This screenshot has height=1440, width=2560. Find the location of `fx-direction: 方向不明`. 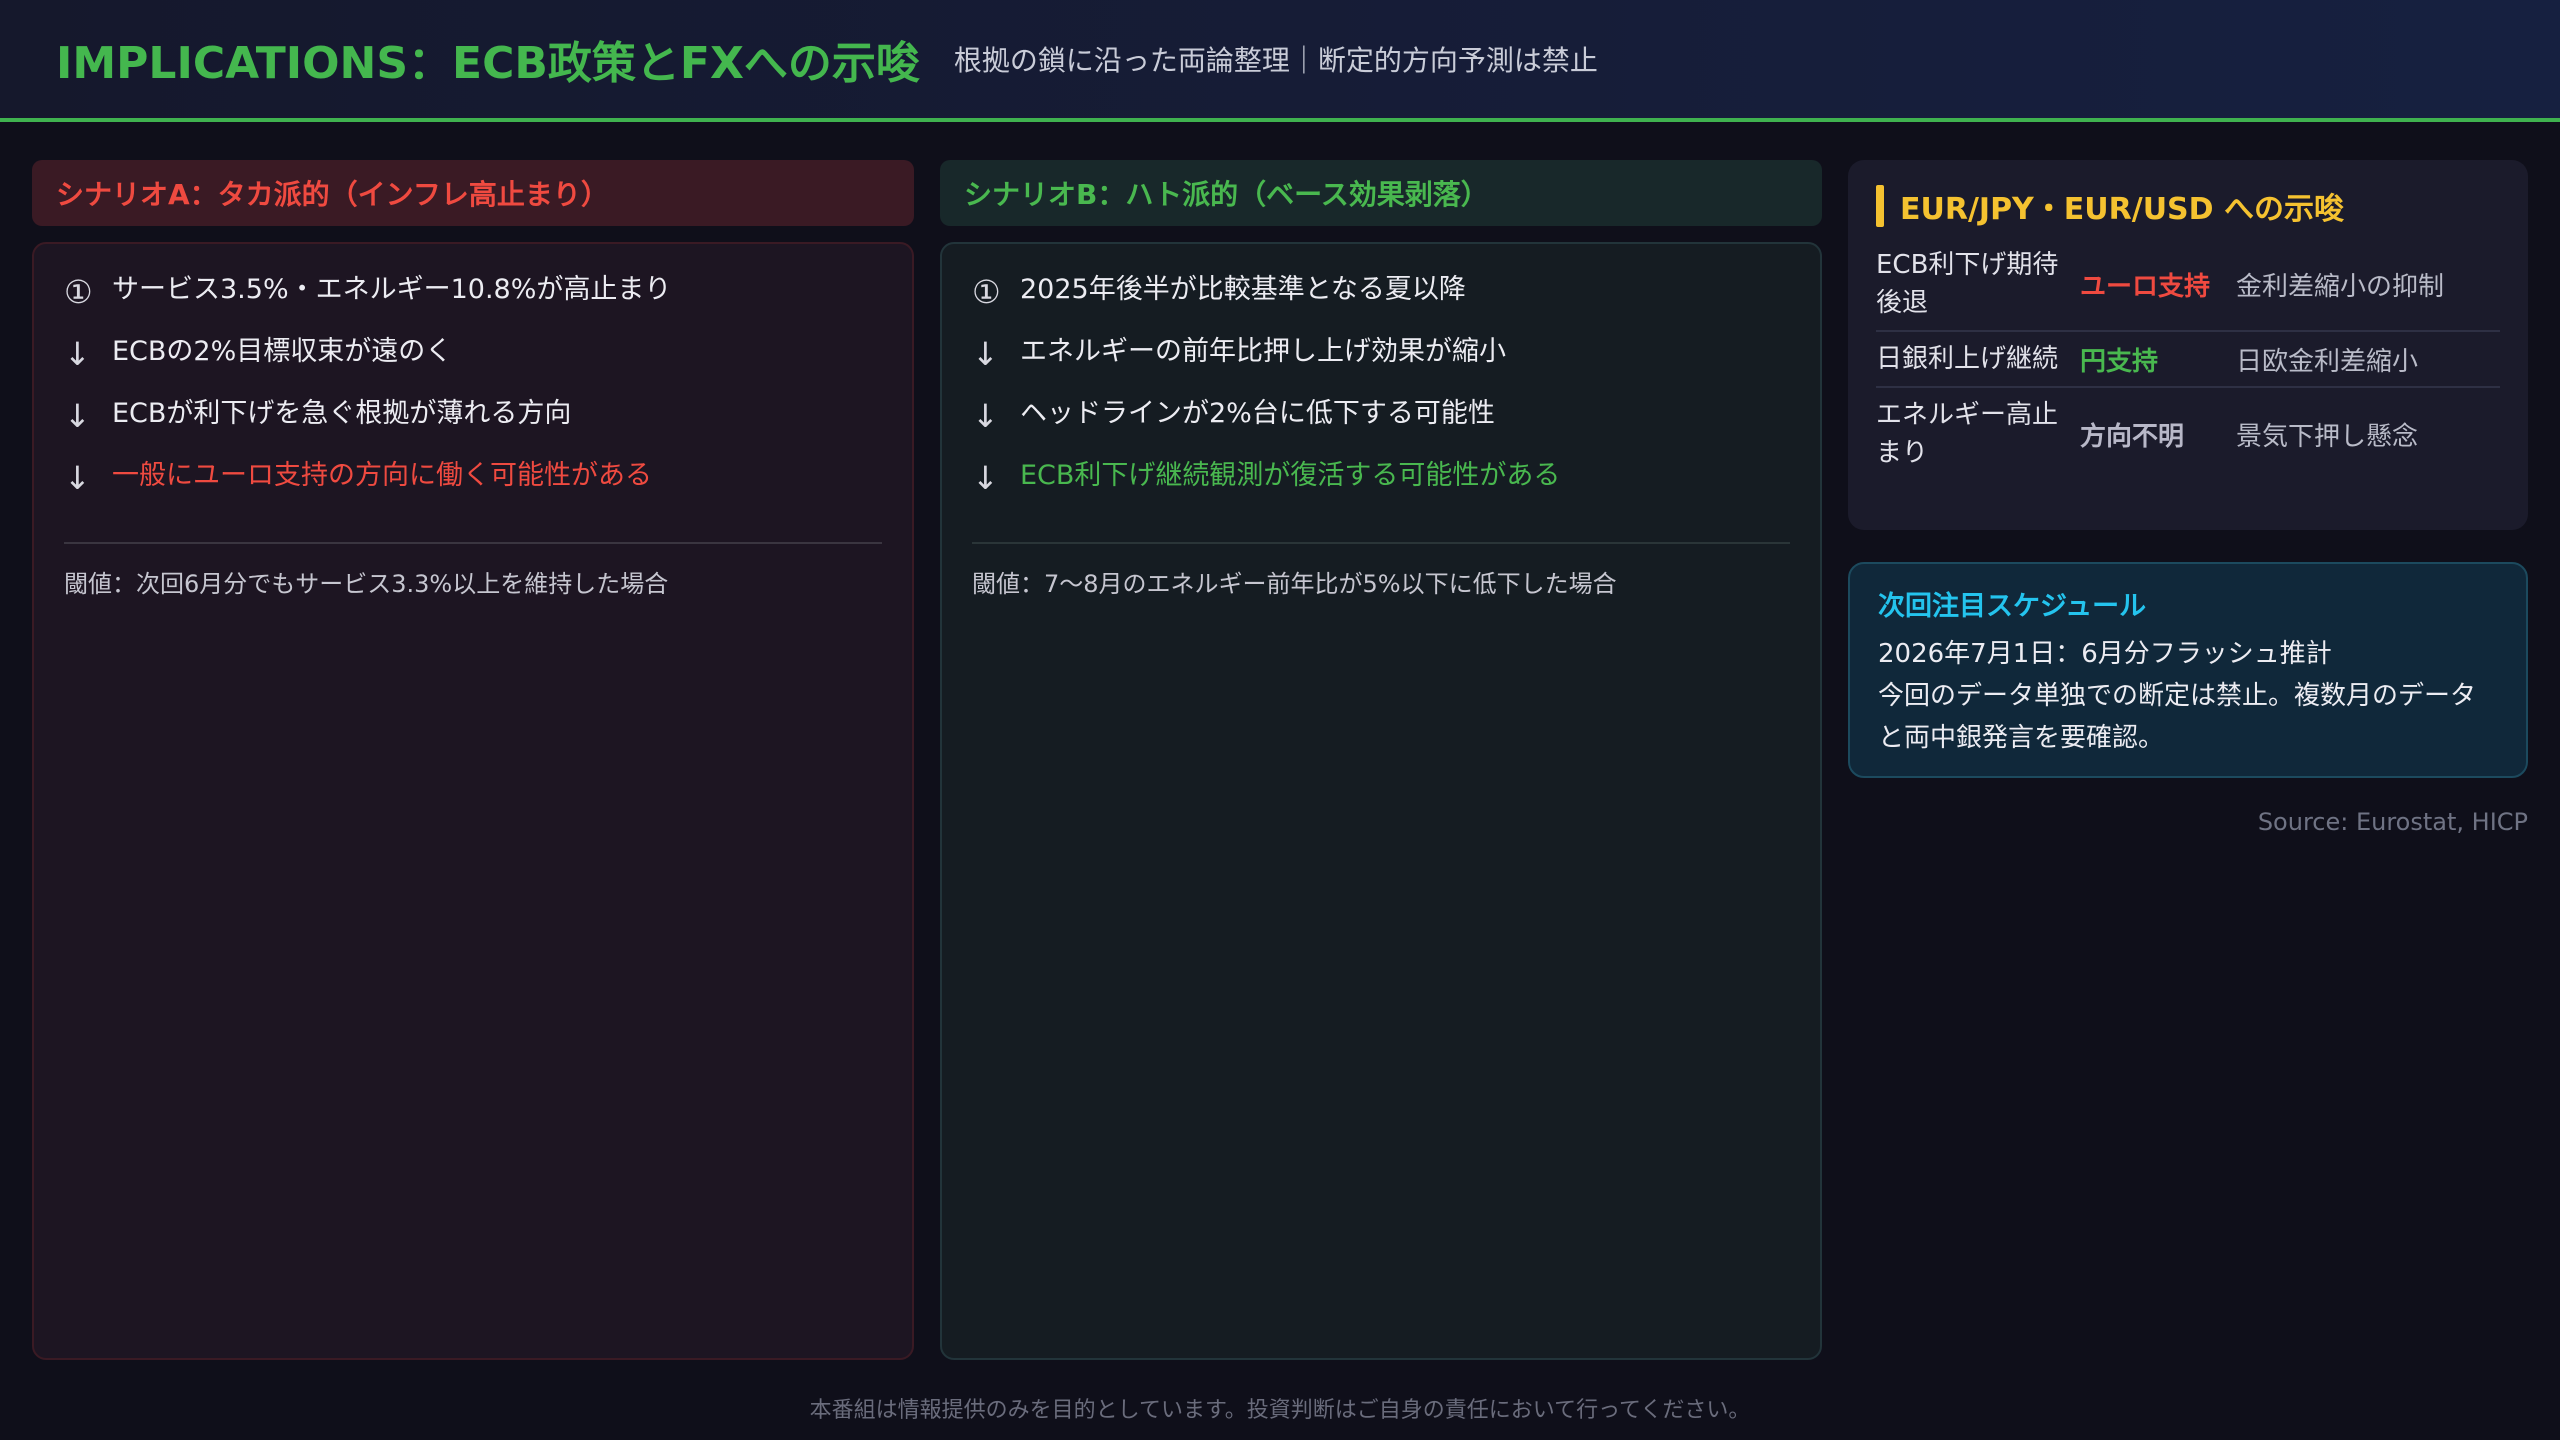

fx-direction: 方向不明 is located at coordinates (2132, 436).